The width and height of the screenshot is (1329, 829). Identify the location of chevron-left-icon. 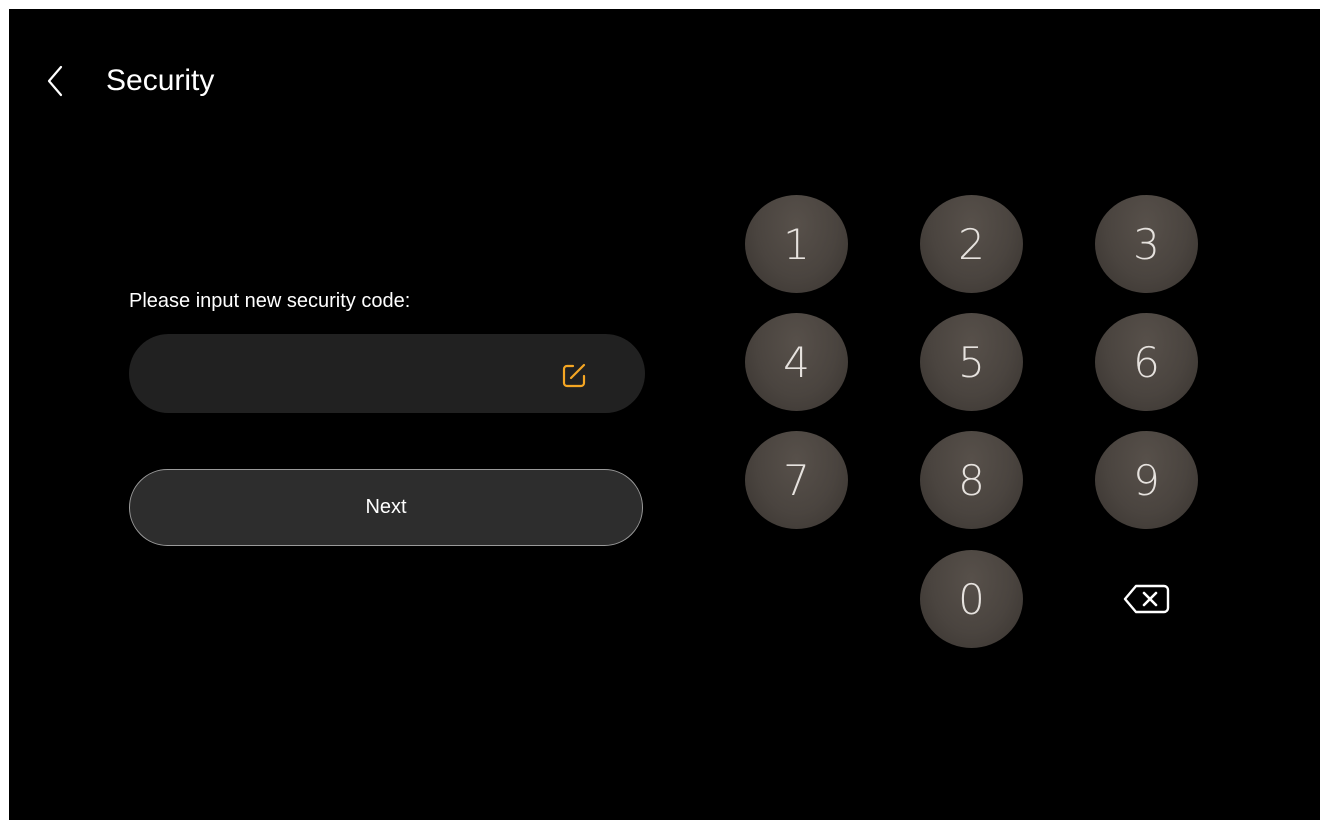
(55, 81).